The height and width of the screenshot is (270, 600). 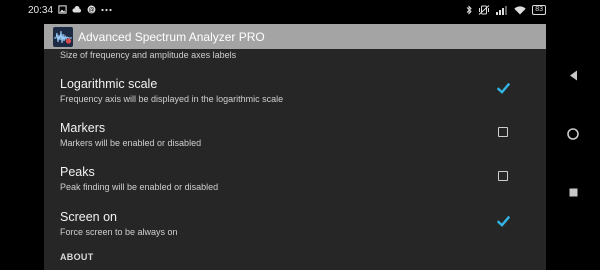 I want to click on markers-checkbox, so click(x=503, y=132).